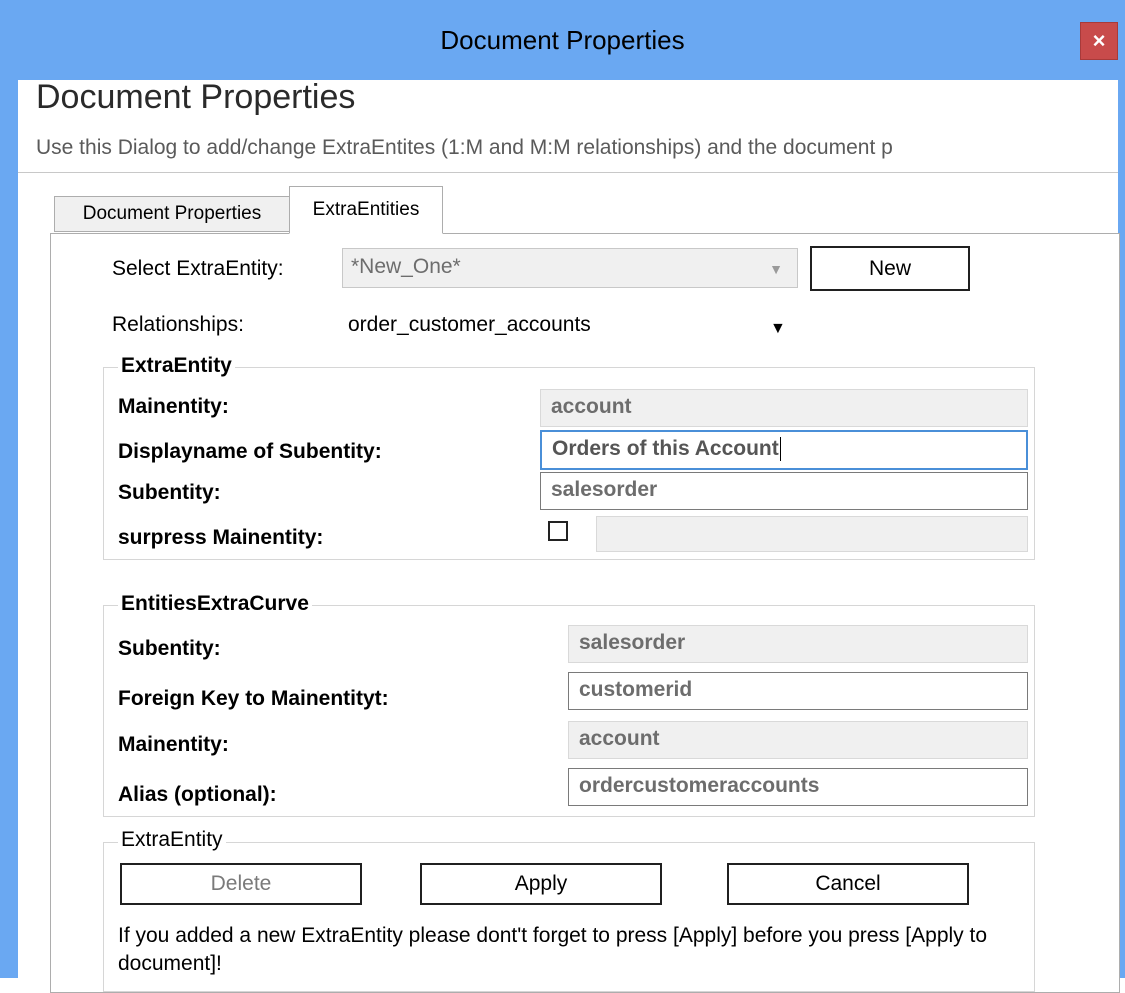 The height and width of the screenshot is (993, 1125). I want to click on window-title: Document Properties, so click(562, 40).